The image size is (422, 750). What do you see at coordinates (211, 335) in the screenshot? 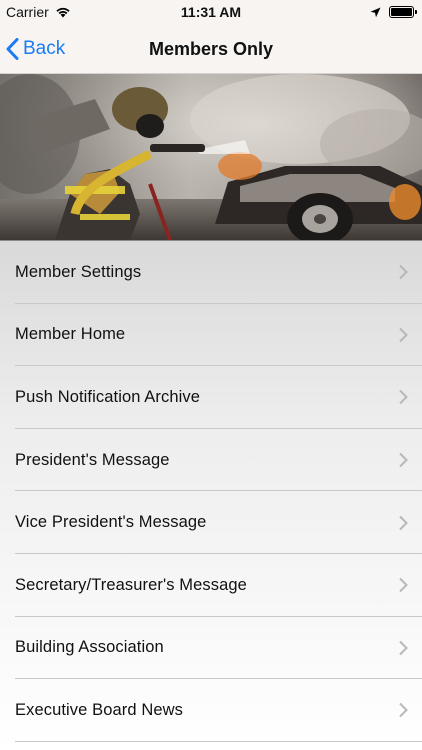
I see `menu-item-member-home: Member Home` at bounding box center [211, 335].